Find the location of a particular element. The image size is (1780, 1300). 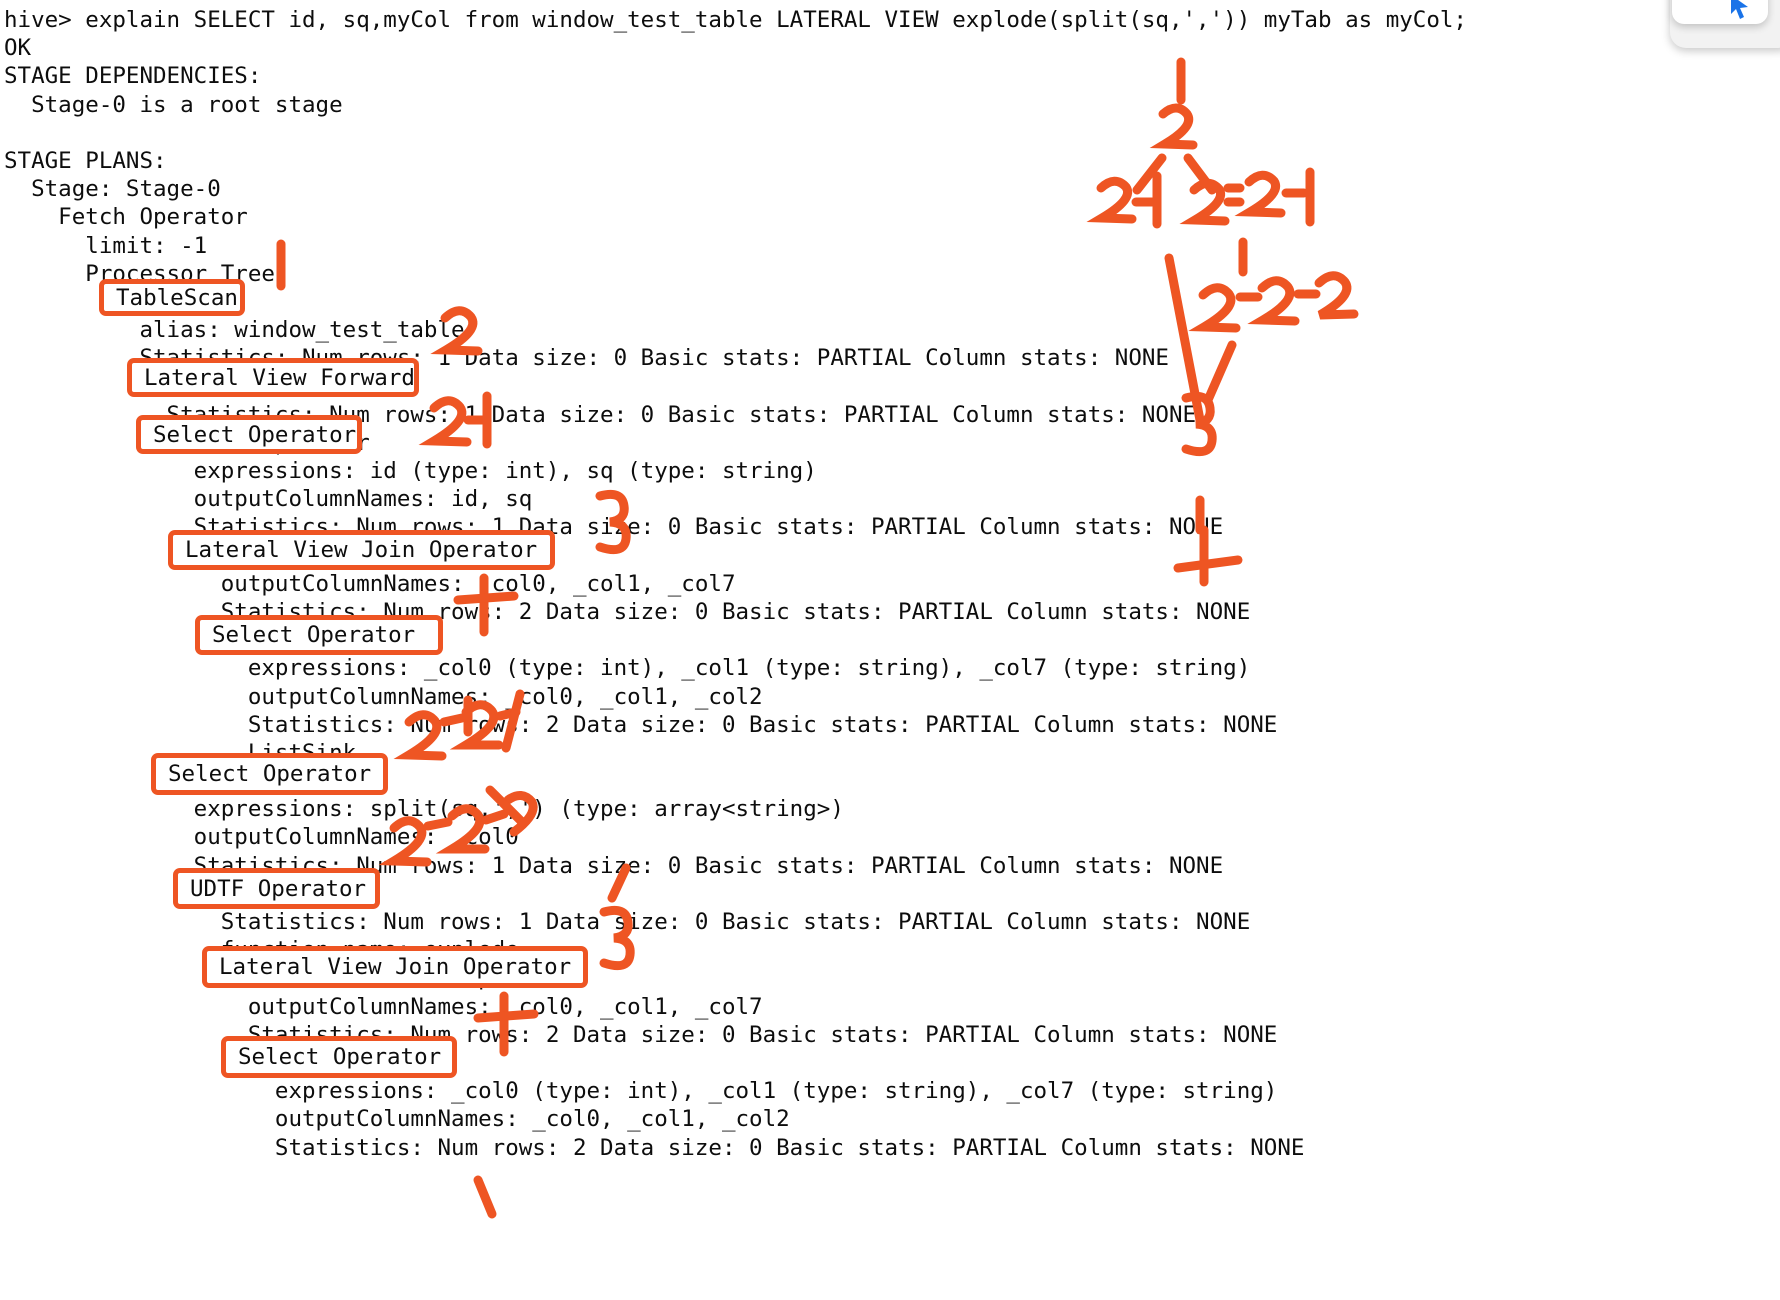

terminal-line: alias: window_test_table is located at coordinates (234, 330).